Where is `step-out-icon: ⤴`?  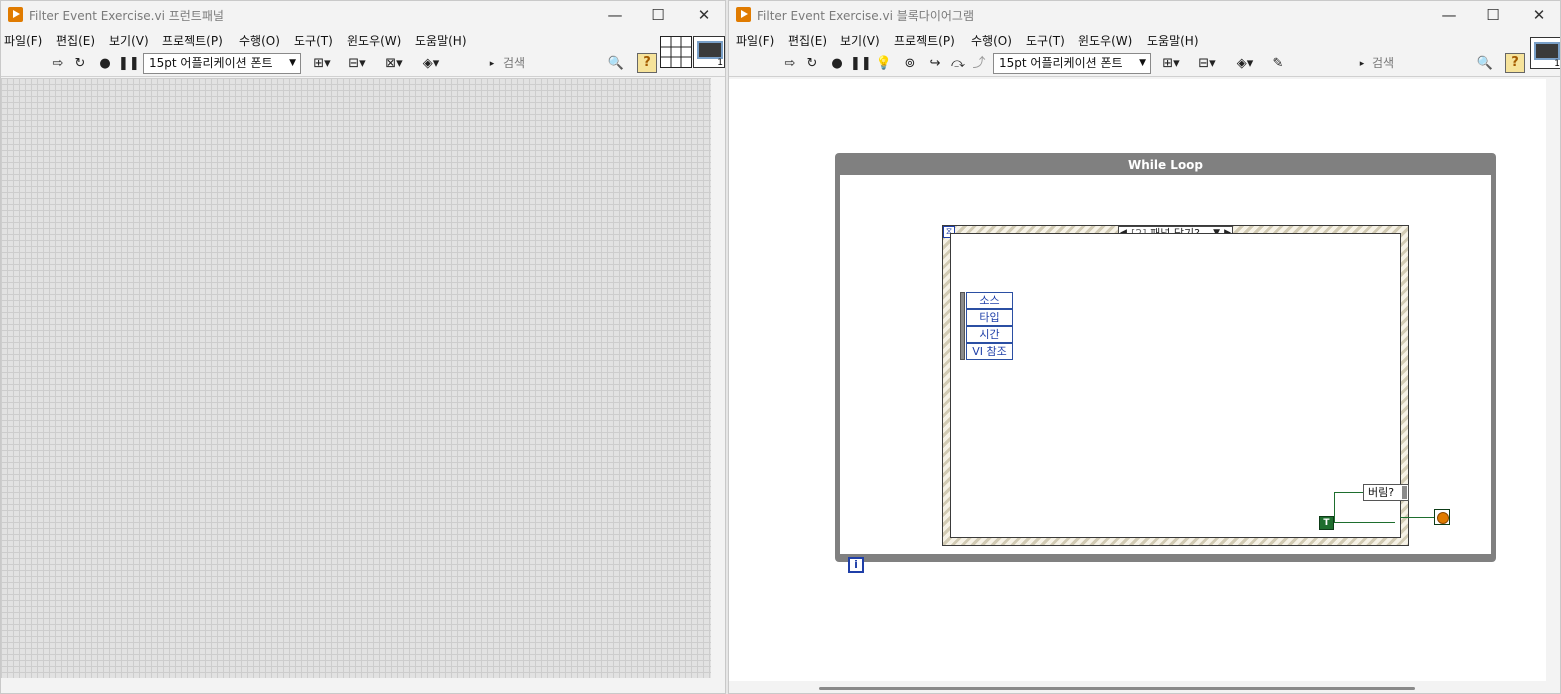
step-out-icon: ⤴ is located at coordinates (979, 64).